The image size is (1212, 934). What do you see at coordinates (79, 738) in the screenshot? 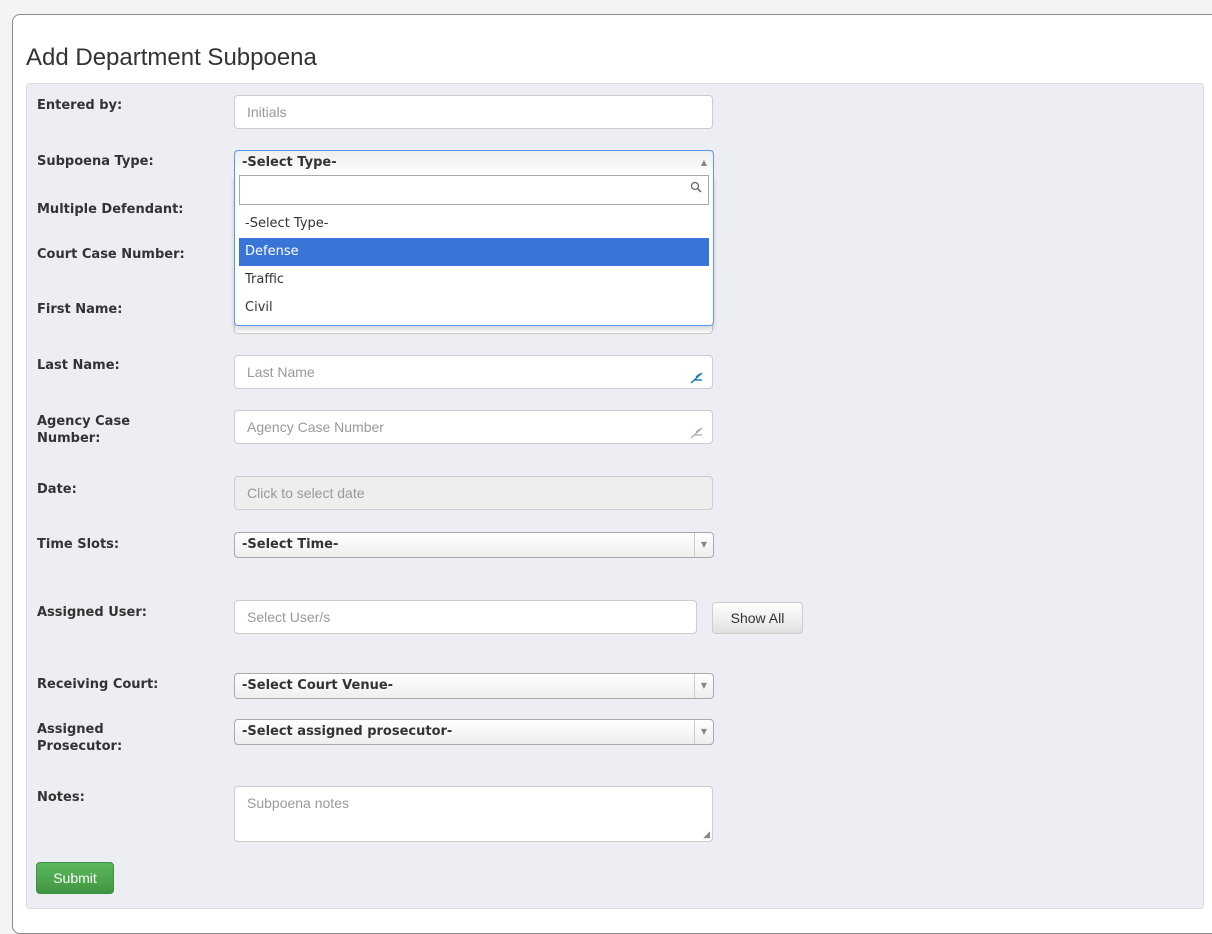
I see `assigned-prosecutor-label: Assigned Prosecutor:` at bounding box center [79, 738].